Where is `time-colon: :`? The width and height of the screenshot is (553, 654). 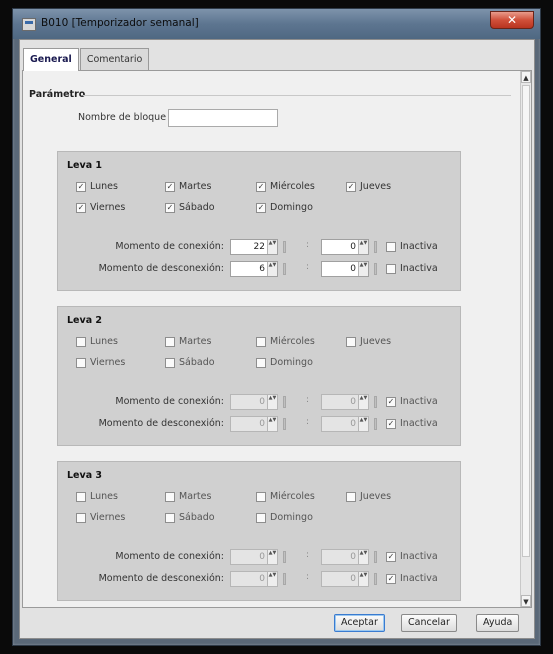 time-colon: : is located at coordinates (308, 245).